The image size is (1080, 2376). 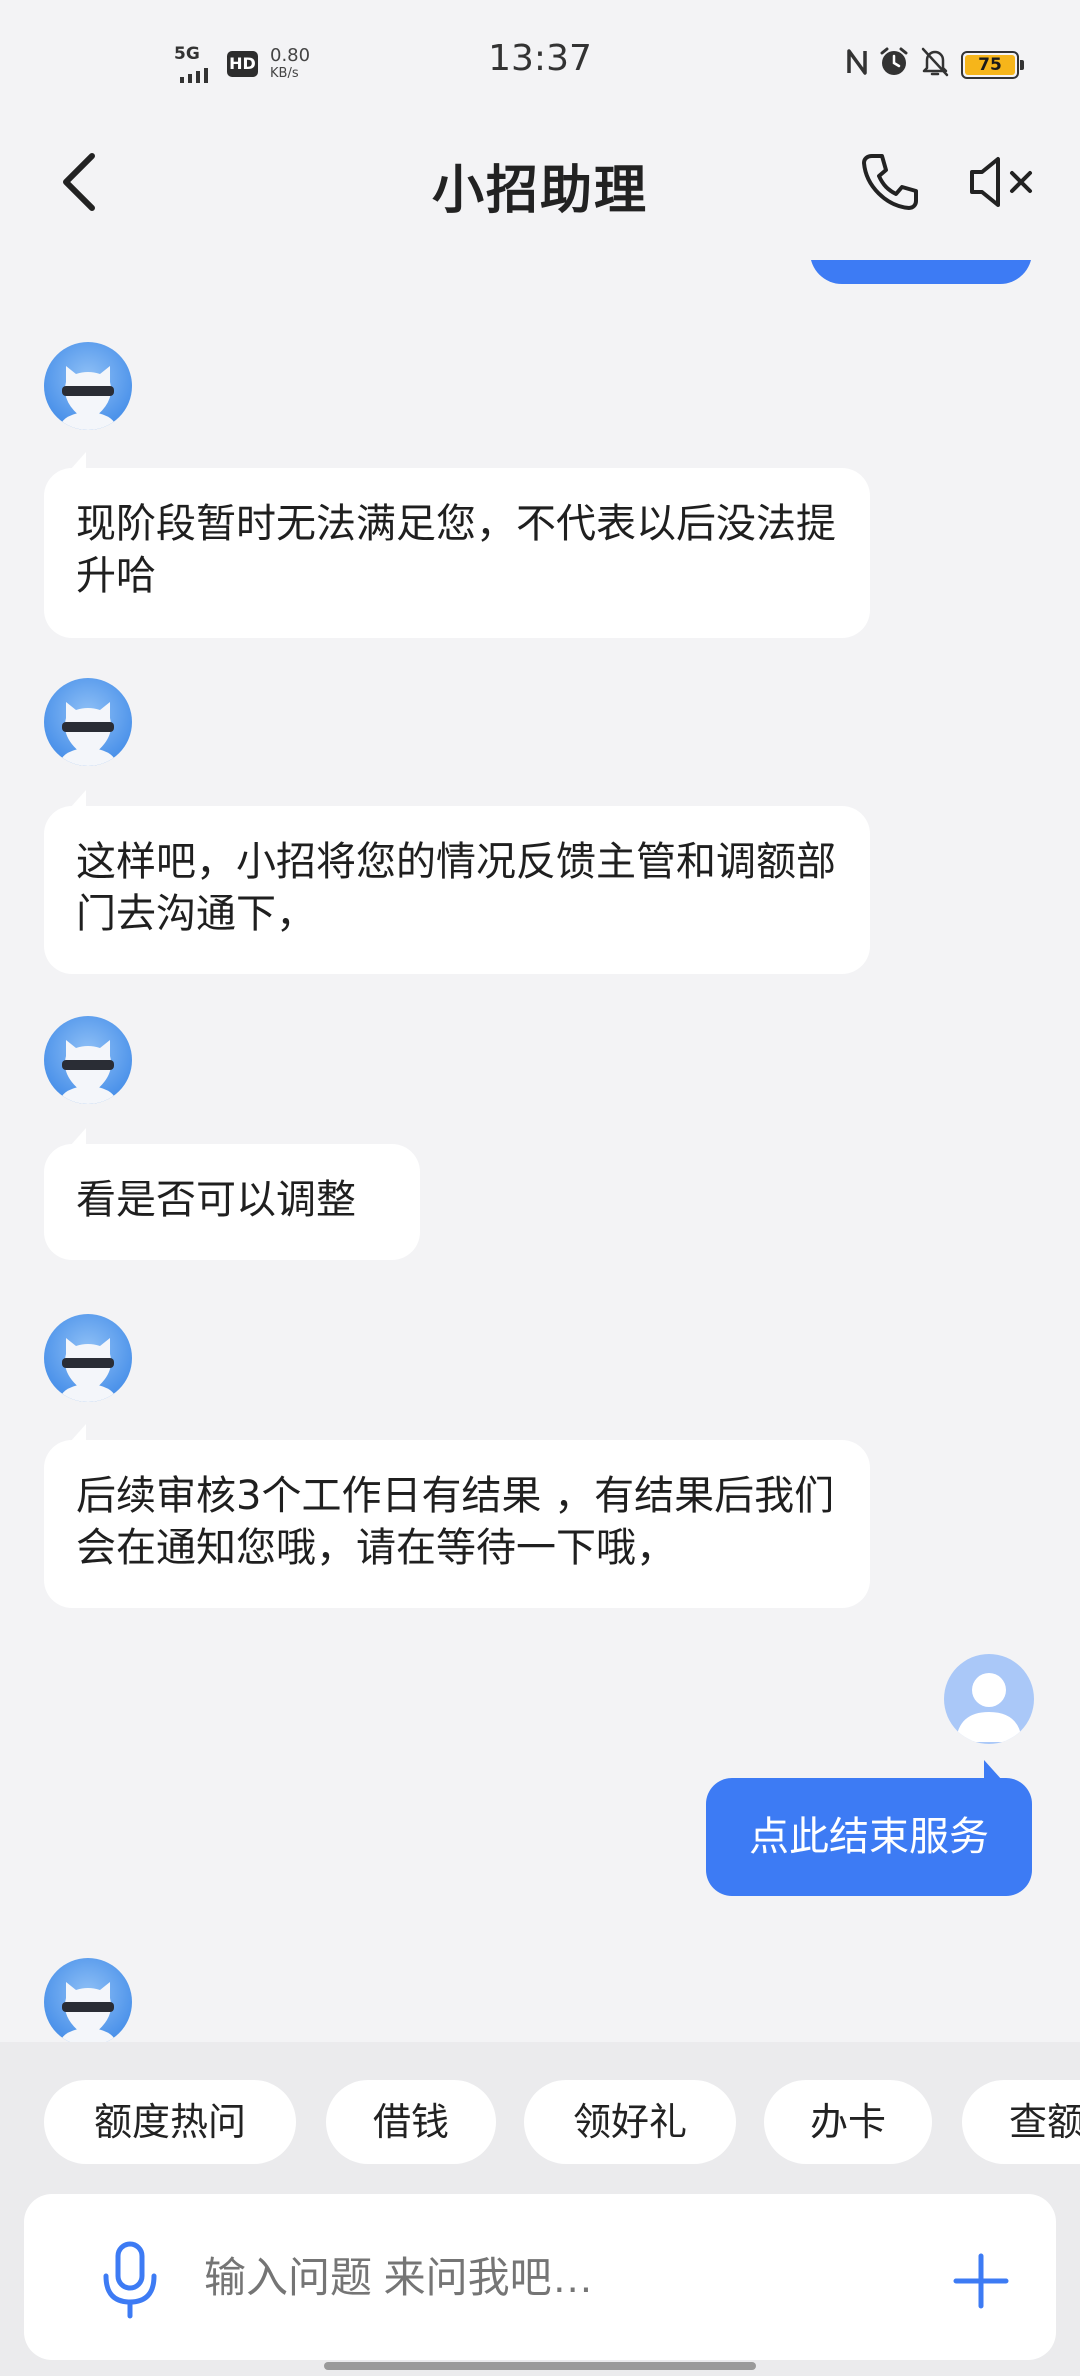 What do you see at coordinates (290, 63) in the screenshot?
I see `network-speed: 0.80 KB/s` at bounding box center [290, 63].